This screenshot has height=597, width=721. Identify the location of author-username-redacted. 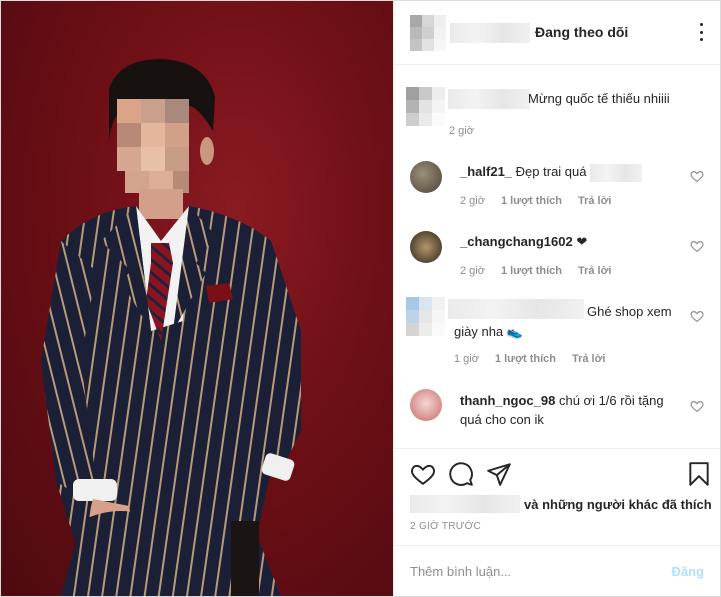
(490, 32).